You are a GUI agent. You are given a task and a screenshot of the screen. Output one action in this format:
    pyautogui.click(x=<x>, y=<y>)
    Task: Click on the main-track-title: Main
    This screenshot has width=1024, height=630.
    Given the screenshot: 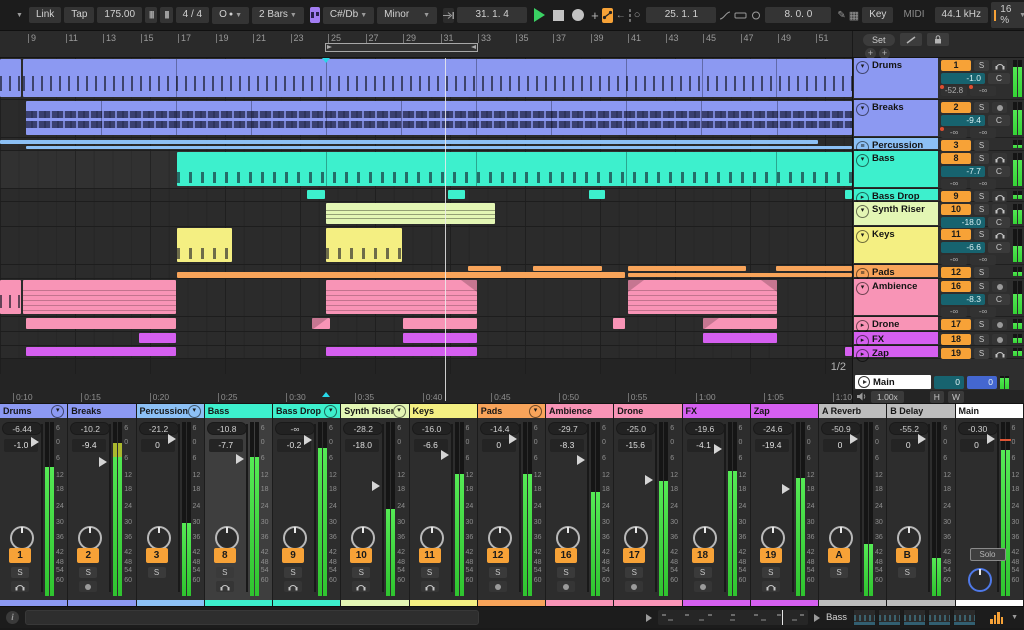 What is the action you would take?
    pyautogui.click(x=893, y=382)
    